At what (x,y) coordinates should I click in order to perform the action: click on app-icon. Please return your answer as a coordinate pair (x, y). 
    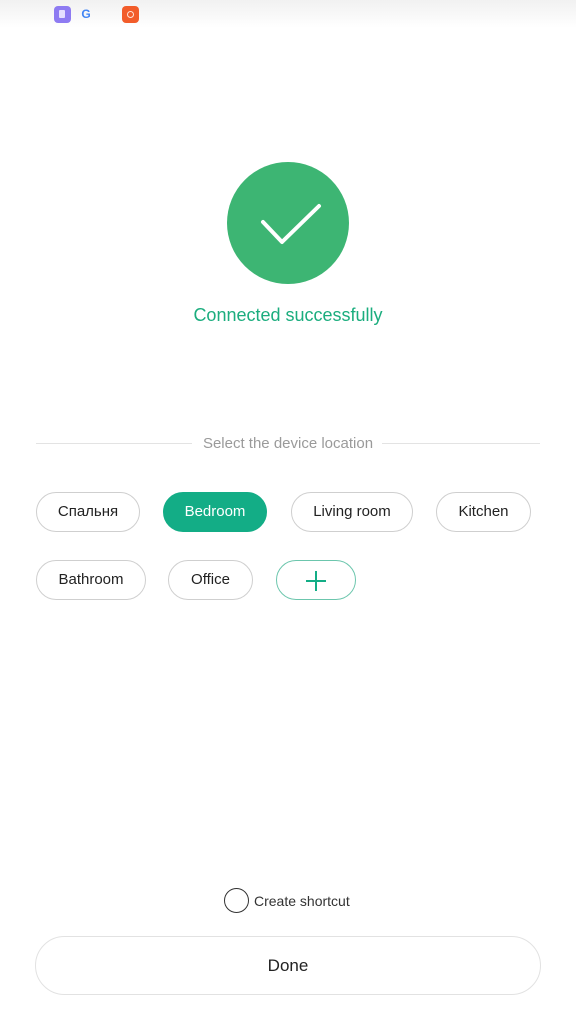
    Looking at the image, I should click on (62, 14).